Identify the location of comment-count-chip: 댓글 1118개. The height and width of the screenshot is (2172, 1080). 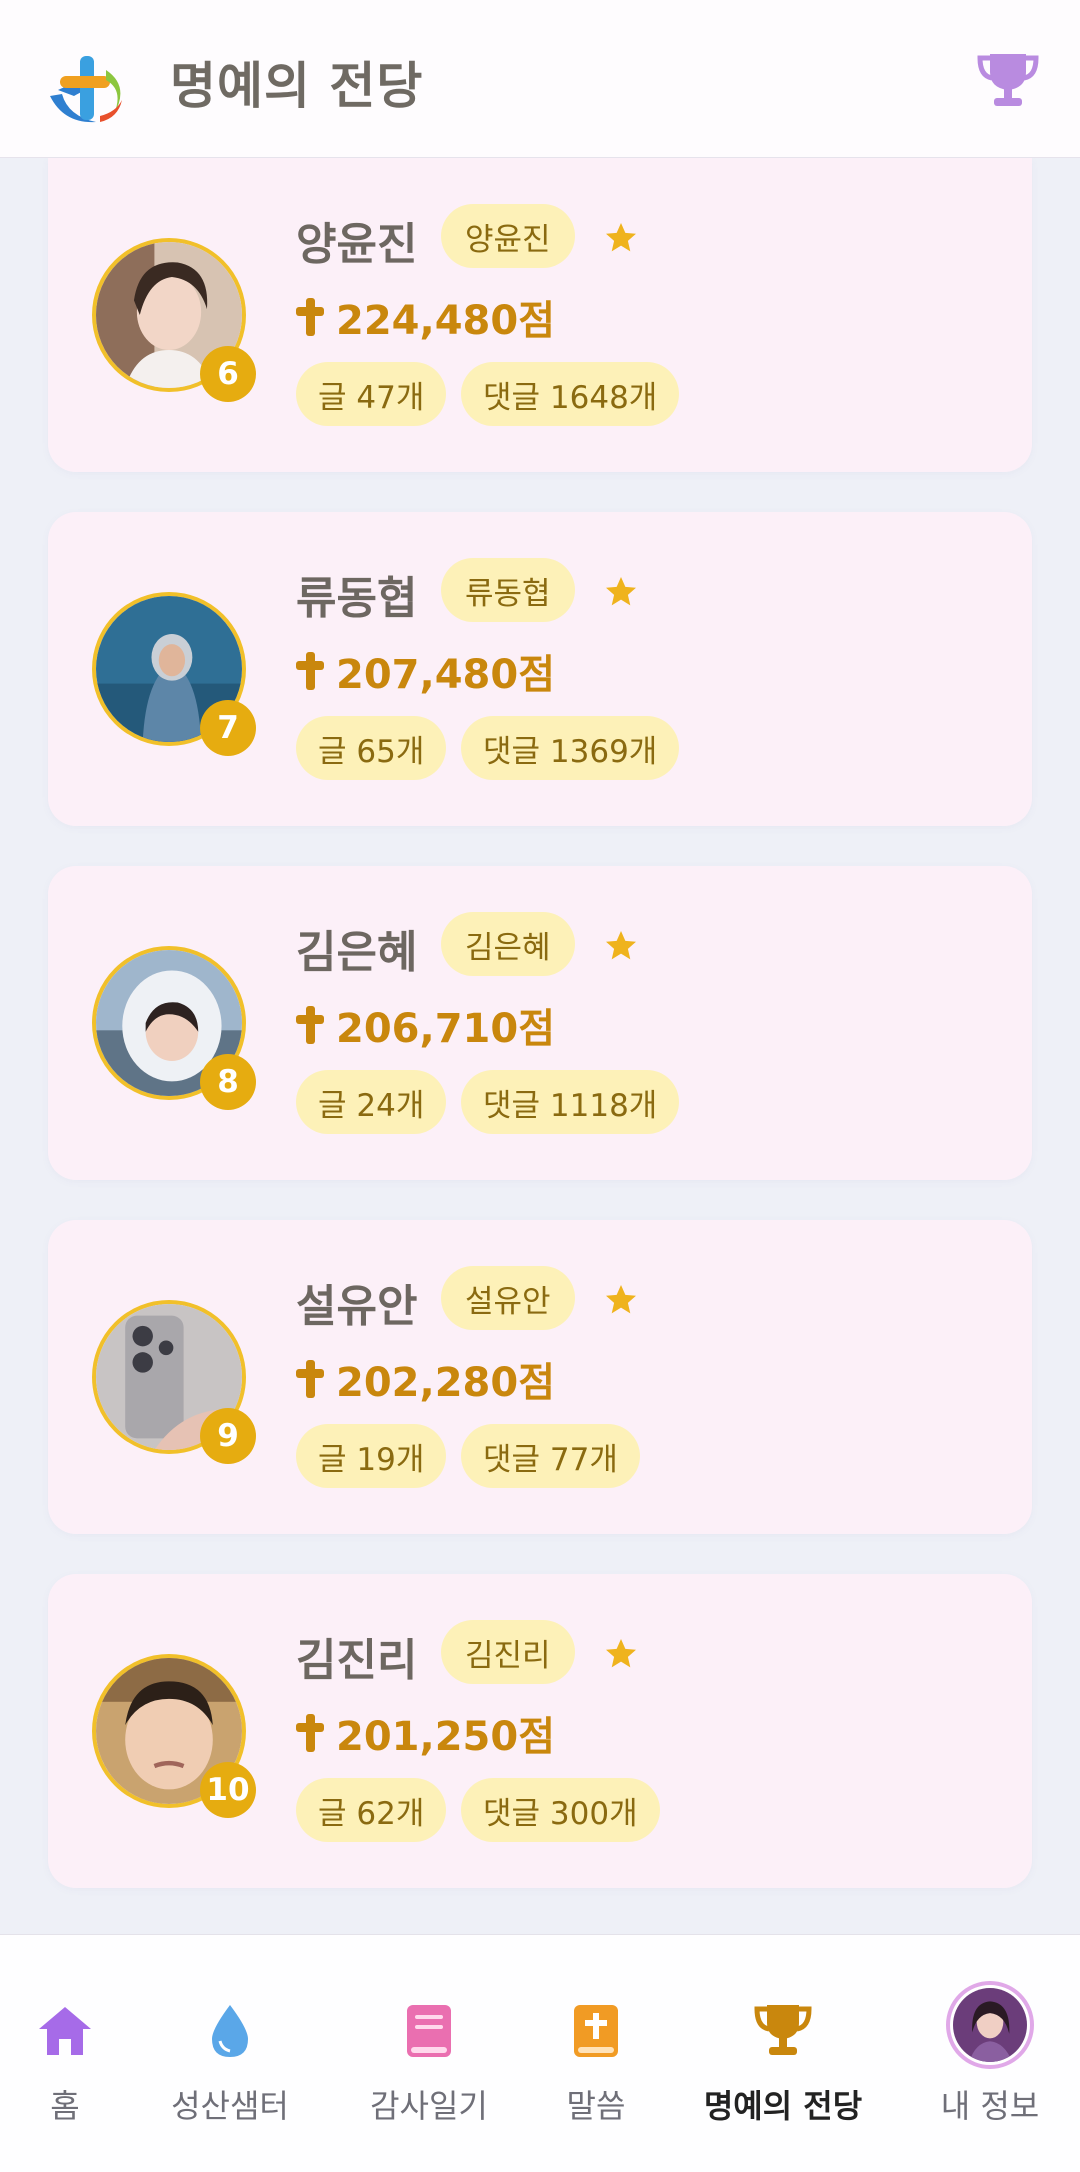
(570, 1102).